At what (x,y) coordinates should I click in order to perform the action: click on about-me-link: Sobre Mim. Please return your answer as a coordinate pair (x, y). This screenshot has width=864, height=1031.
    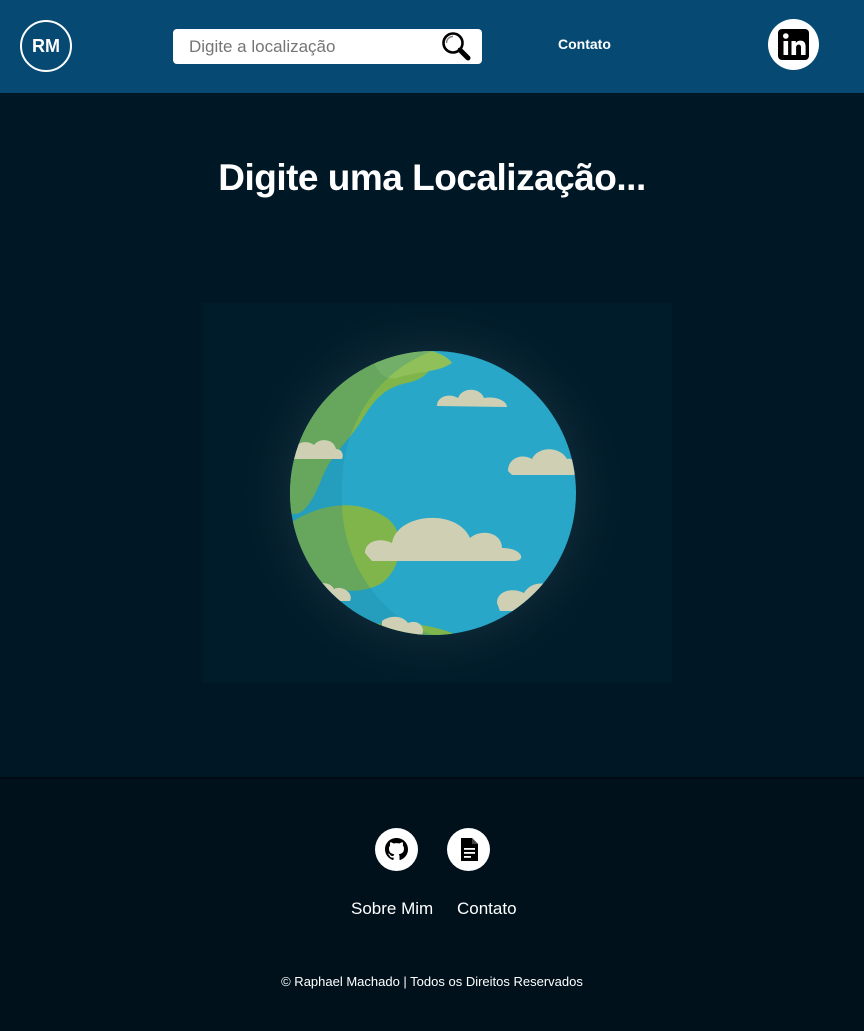
    Looking at the image, I should click on (392, 909).